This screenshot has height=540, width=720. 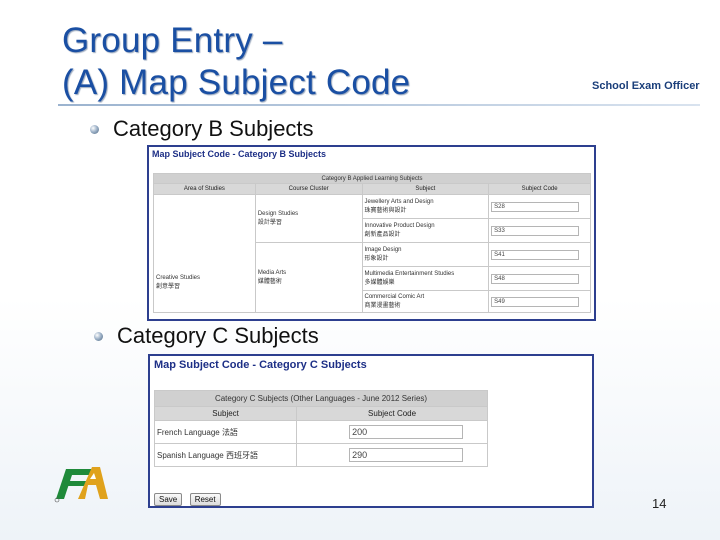 What do you see at coordinates (535, 278) in the screenshot?
I see `subject-code-input: S48` at bounding box center [535, 278].